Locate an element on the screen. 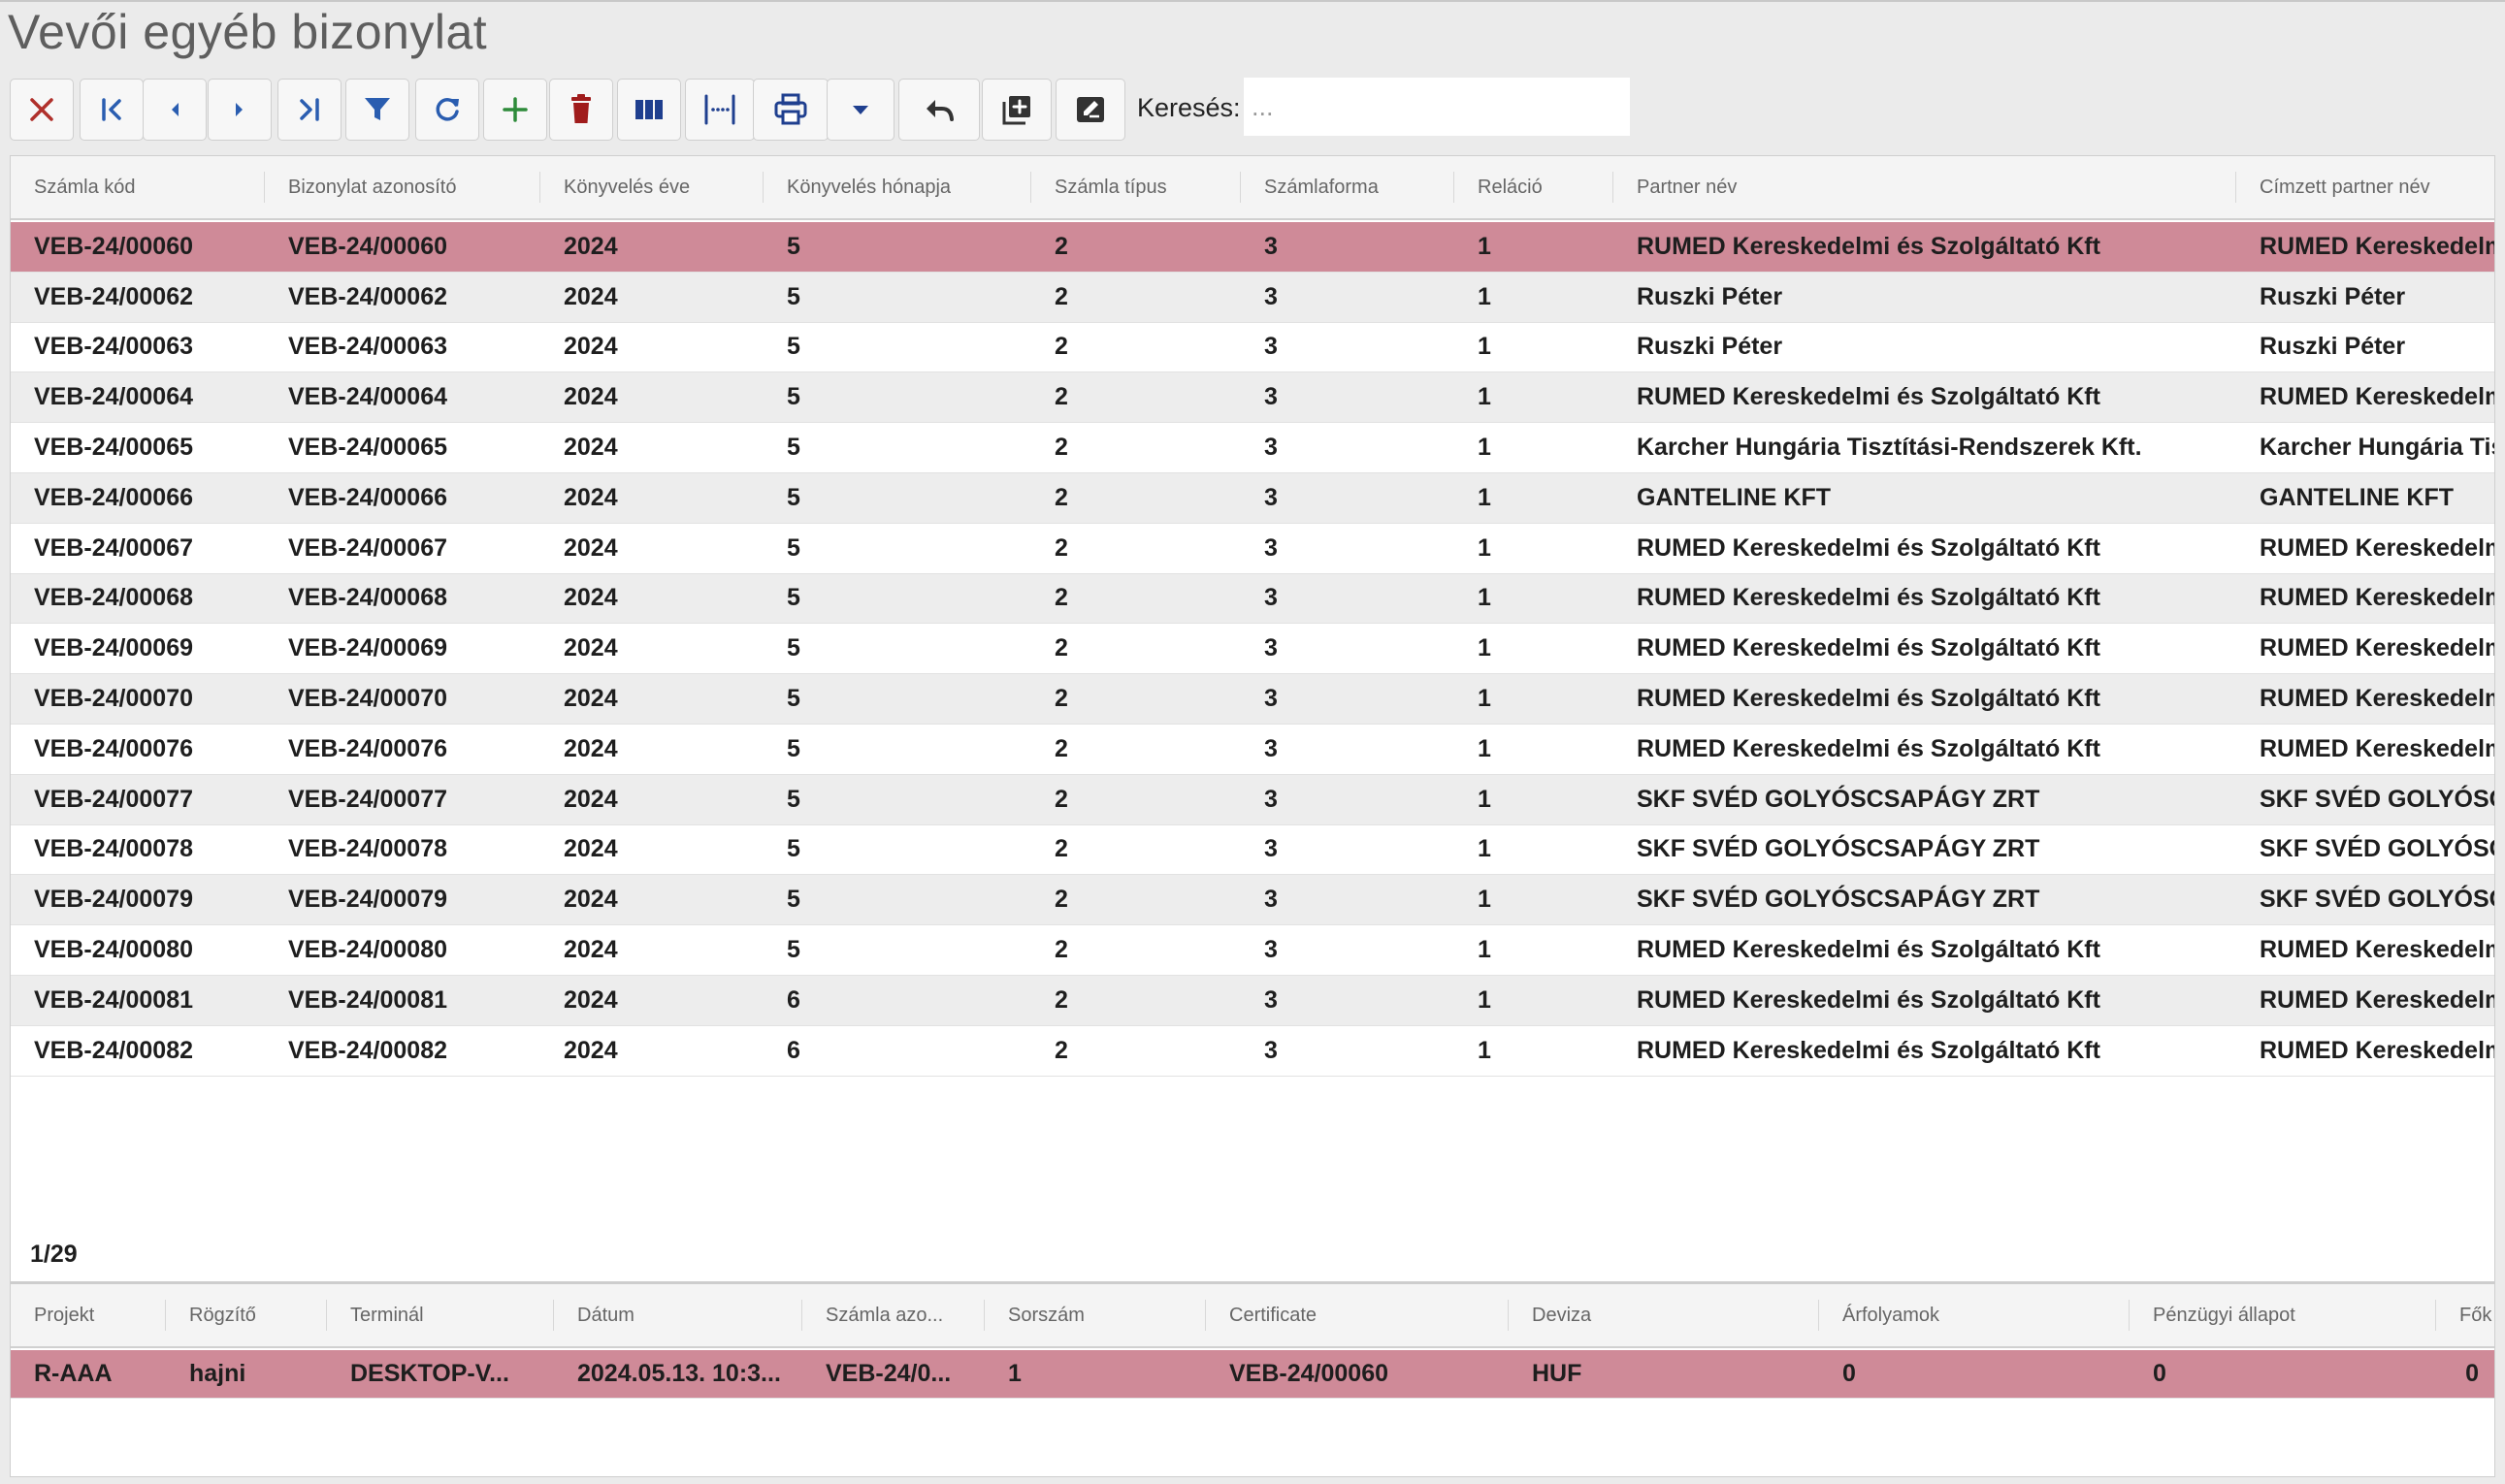 The image size is (2505, 1484). column-header: Partner név is located at coordinates (1924, 187).